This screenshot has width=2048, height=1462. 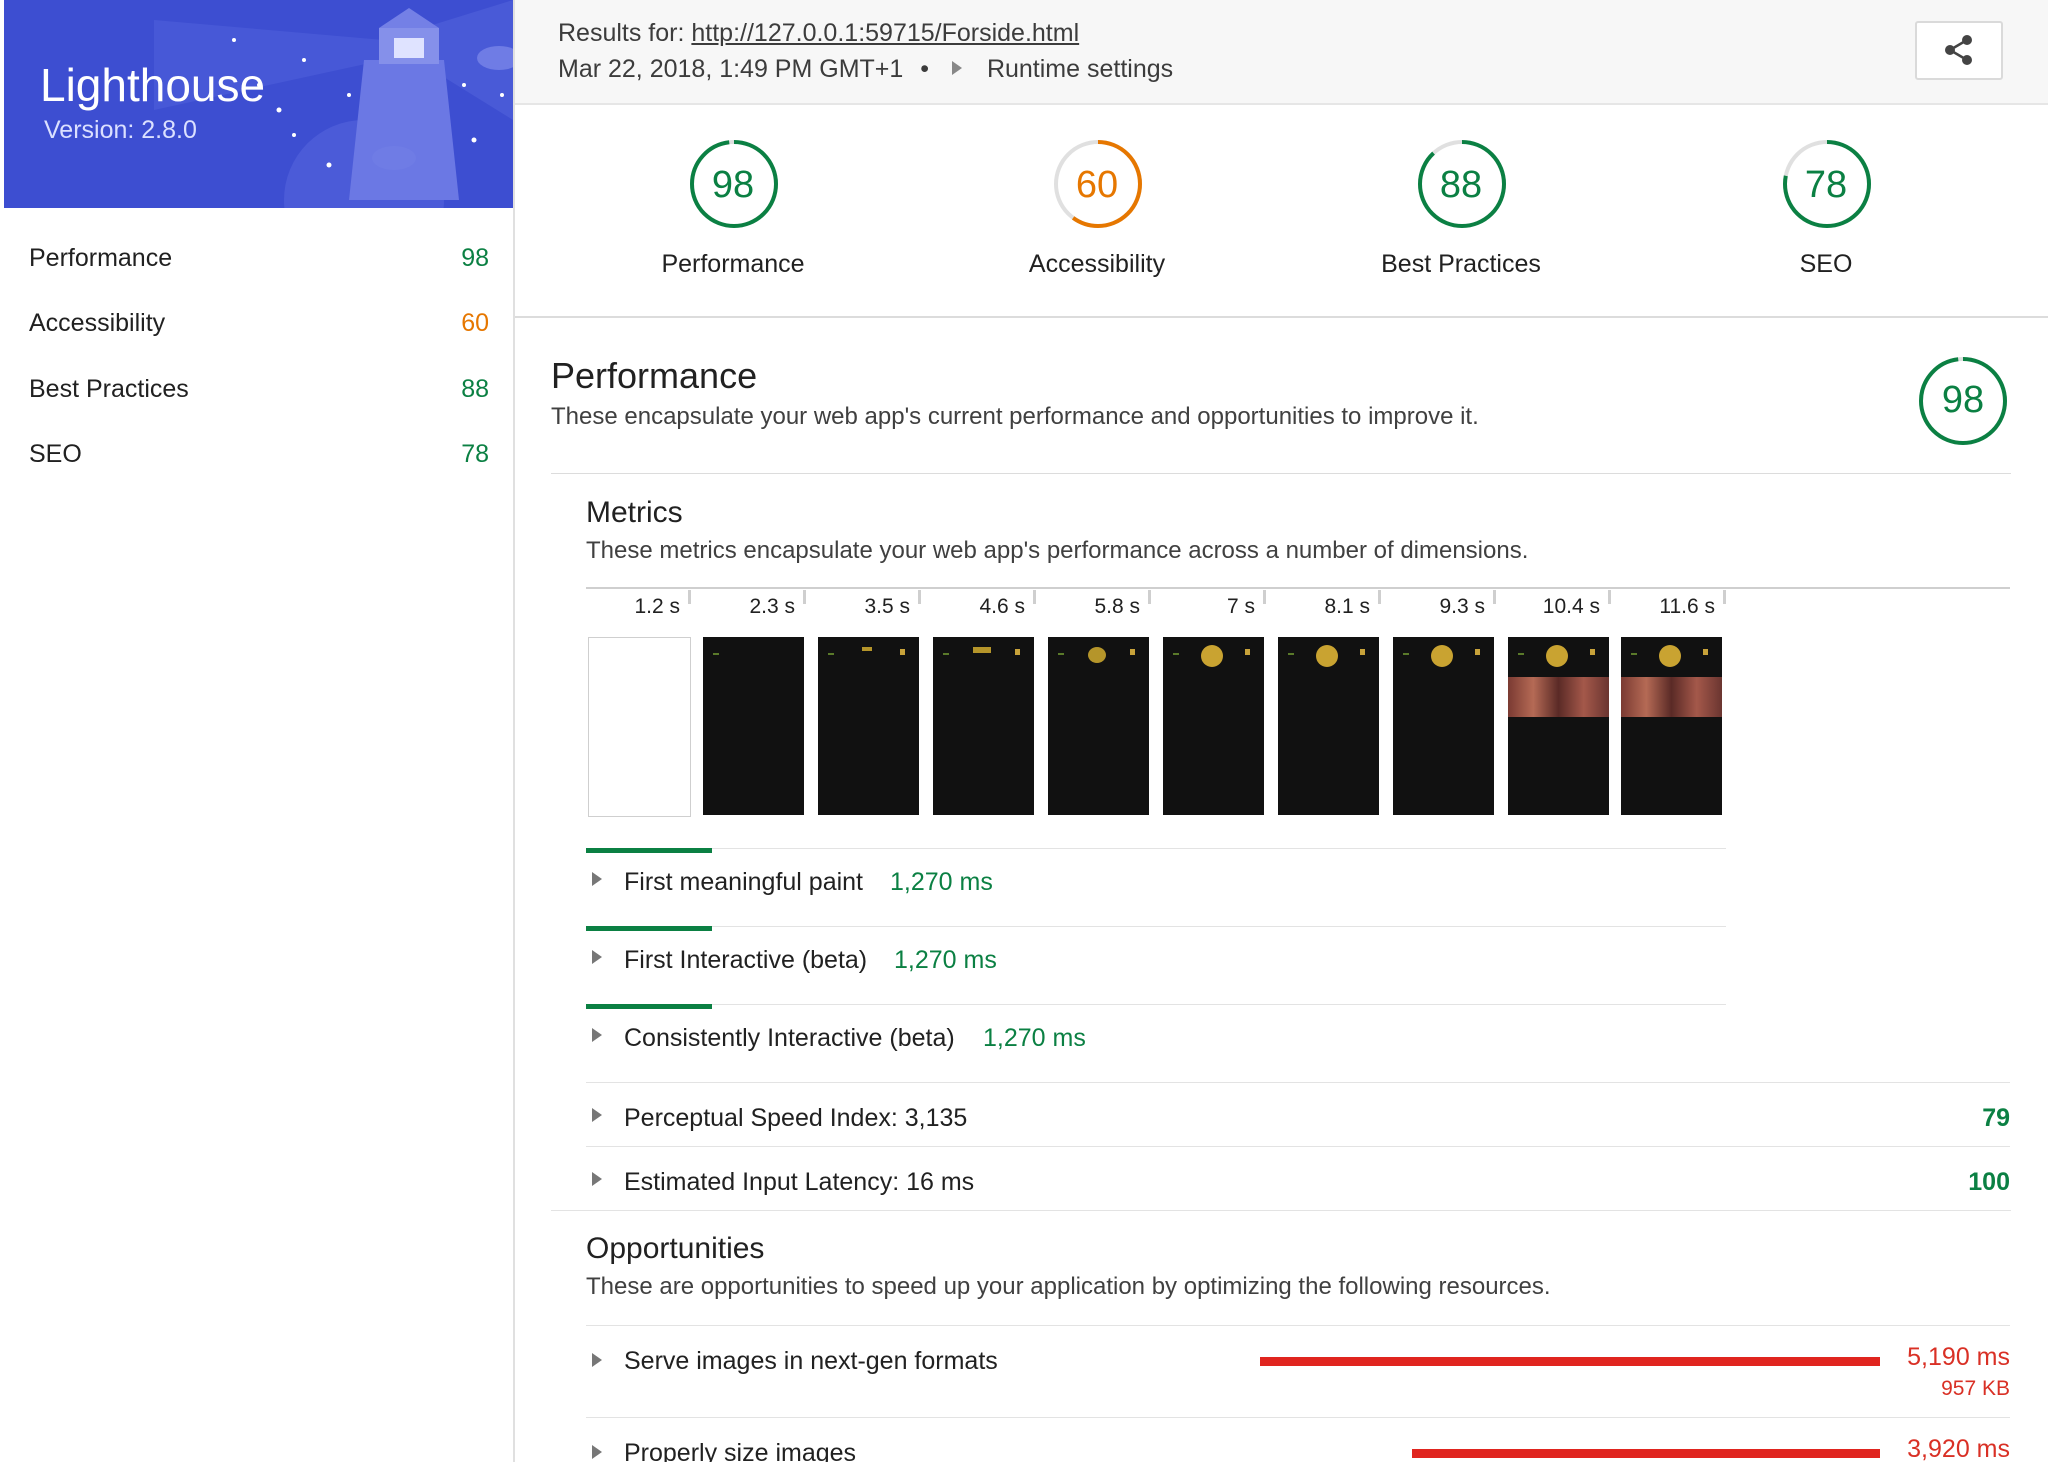 What do you see at coordinates (634, 512) in the screenshot?
I see `metrics-title: Metrics` at bounding box center [634, 512].